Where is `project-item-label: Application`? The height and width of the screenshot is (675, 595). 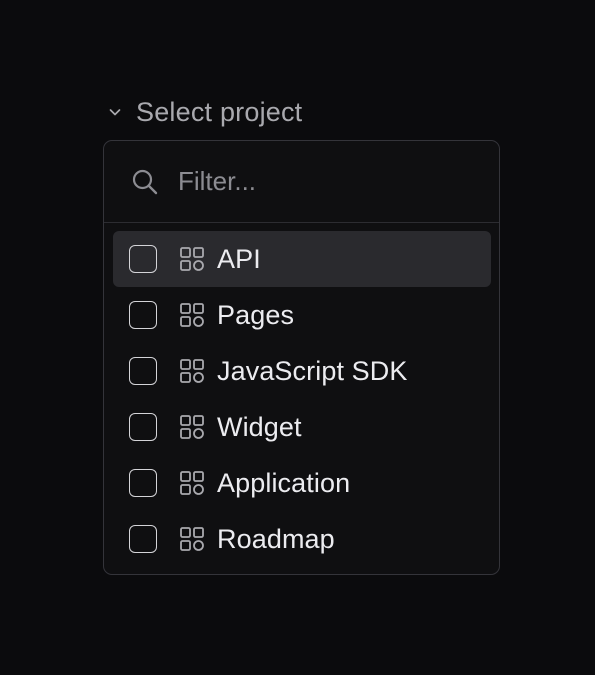 project-item-label: Application is located at coordinates (284, 482).